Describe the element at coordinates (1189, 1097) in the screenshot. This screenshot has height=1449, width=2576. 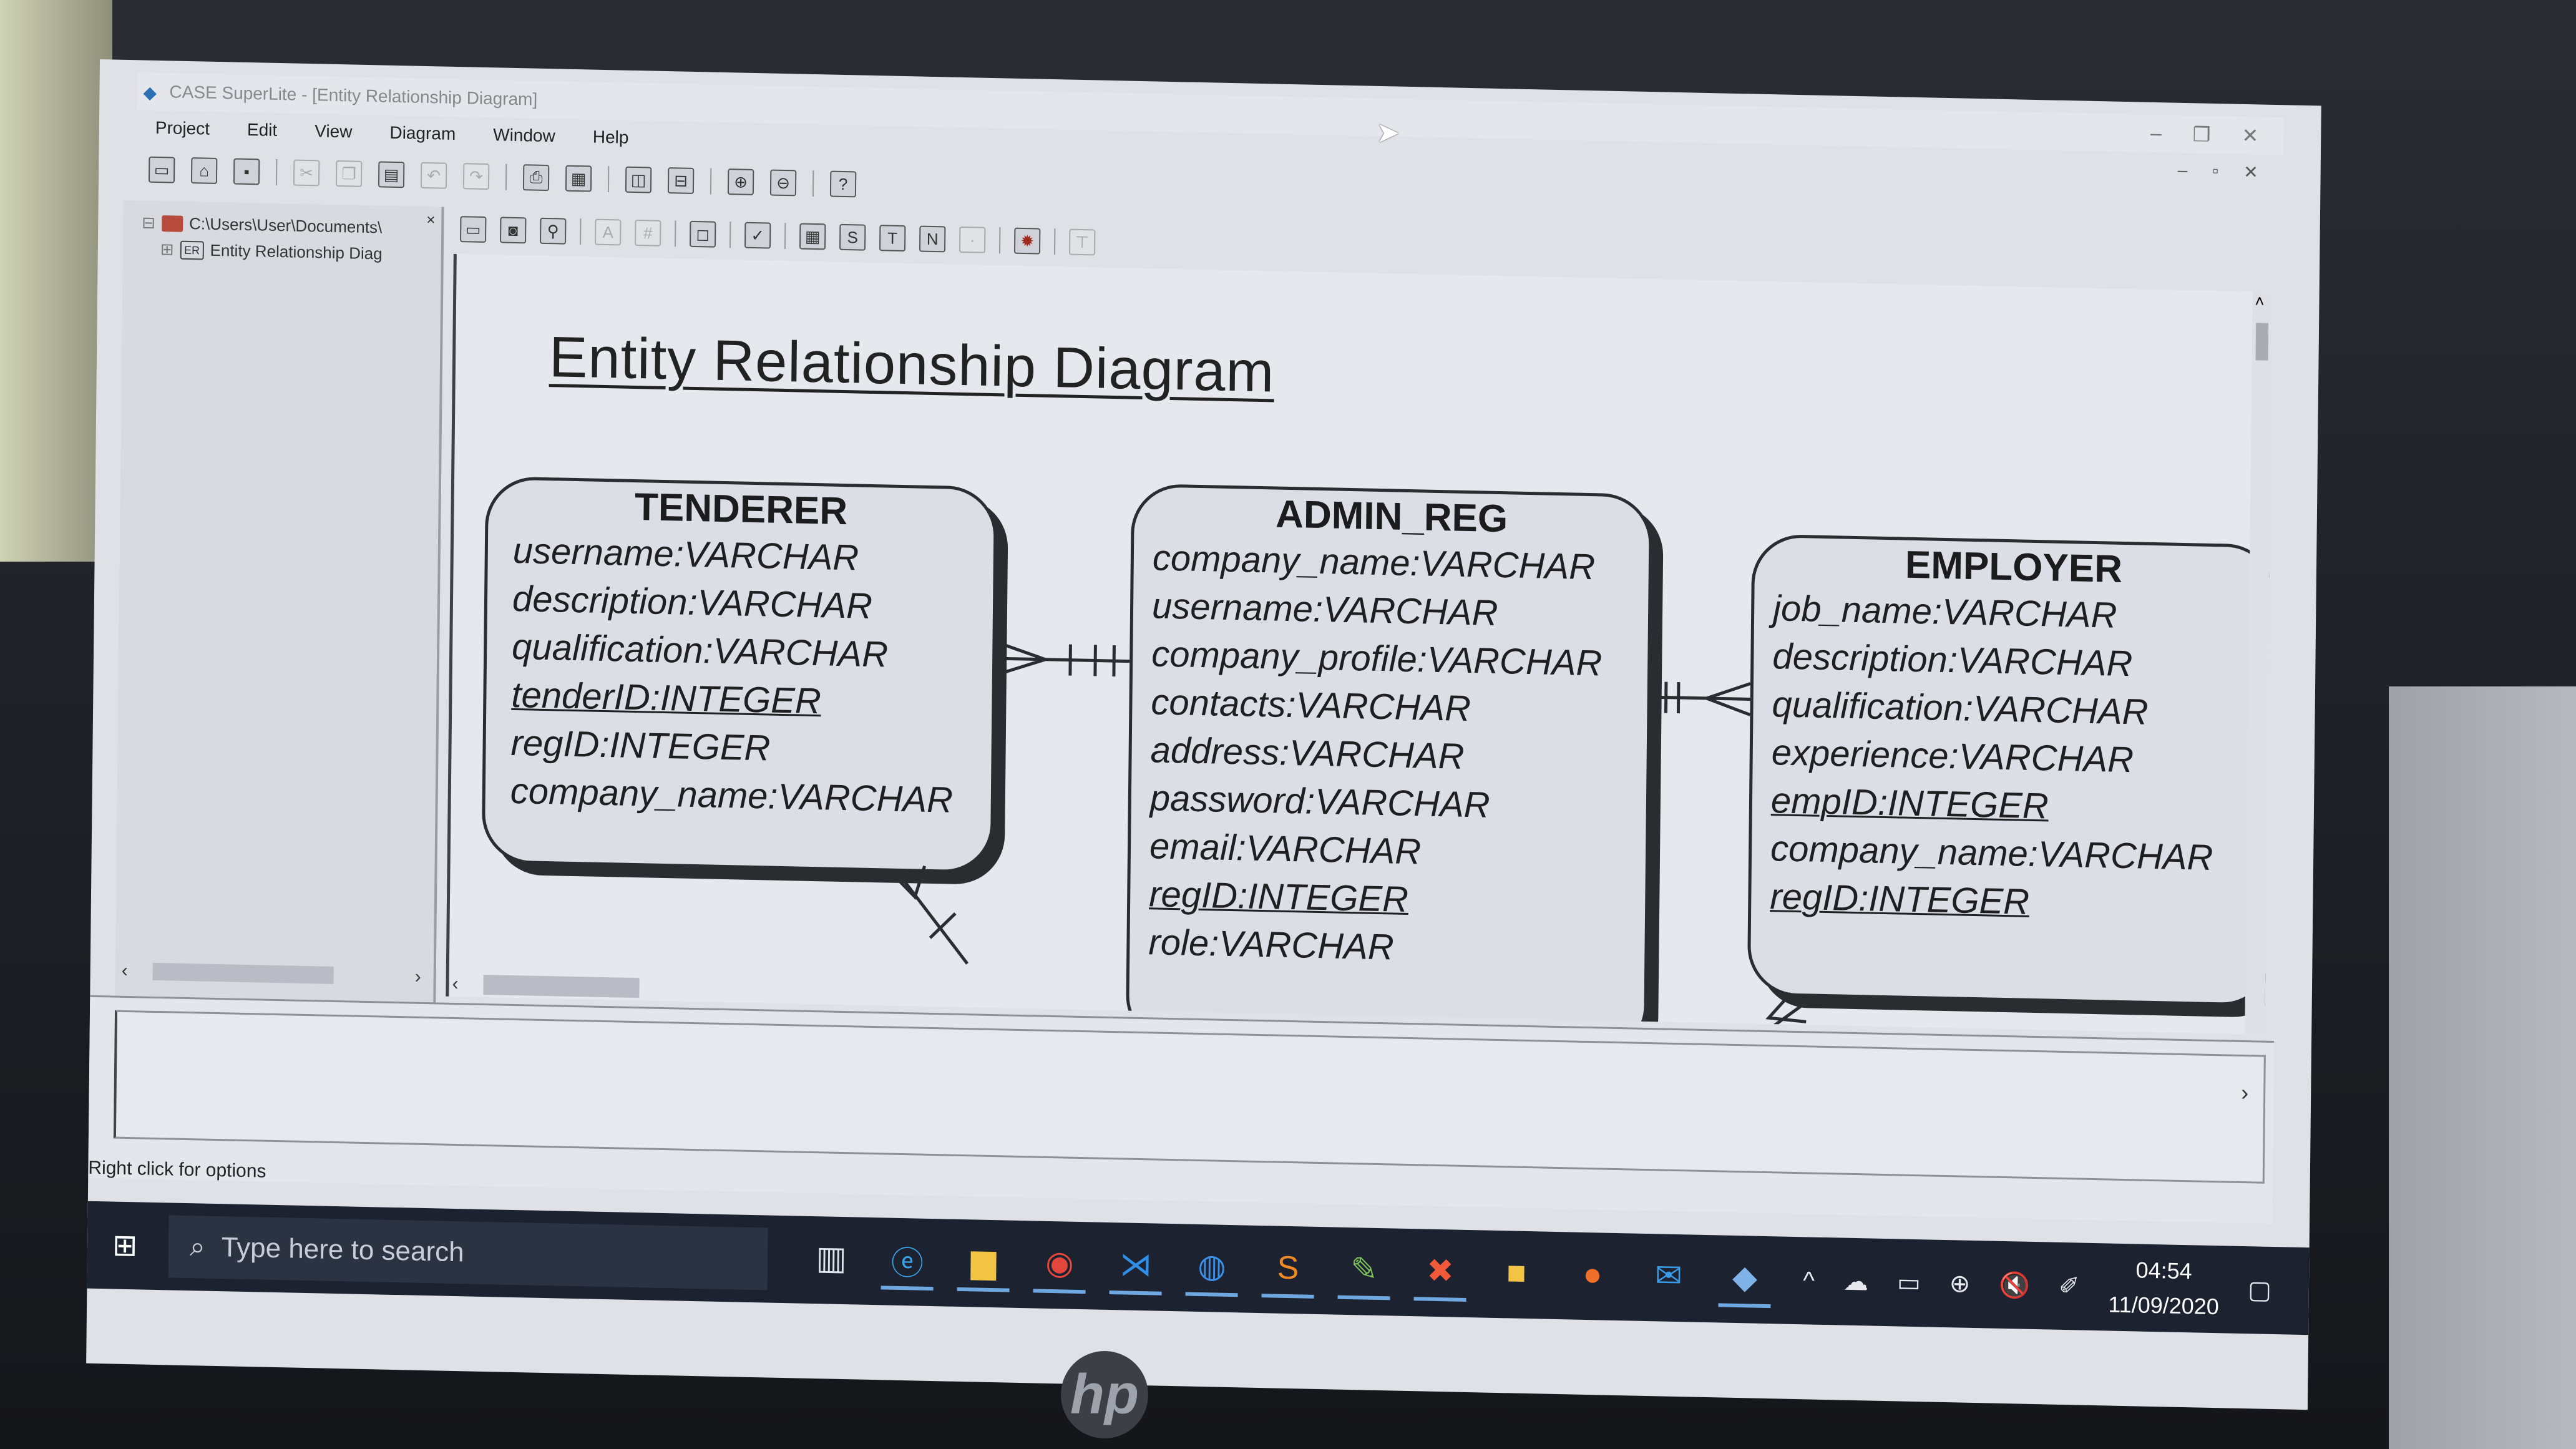
I see `output-area` at that location.